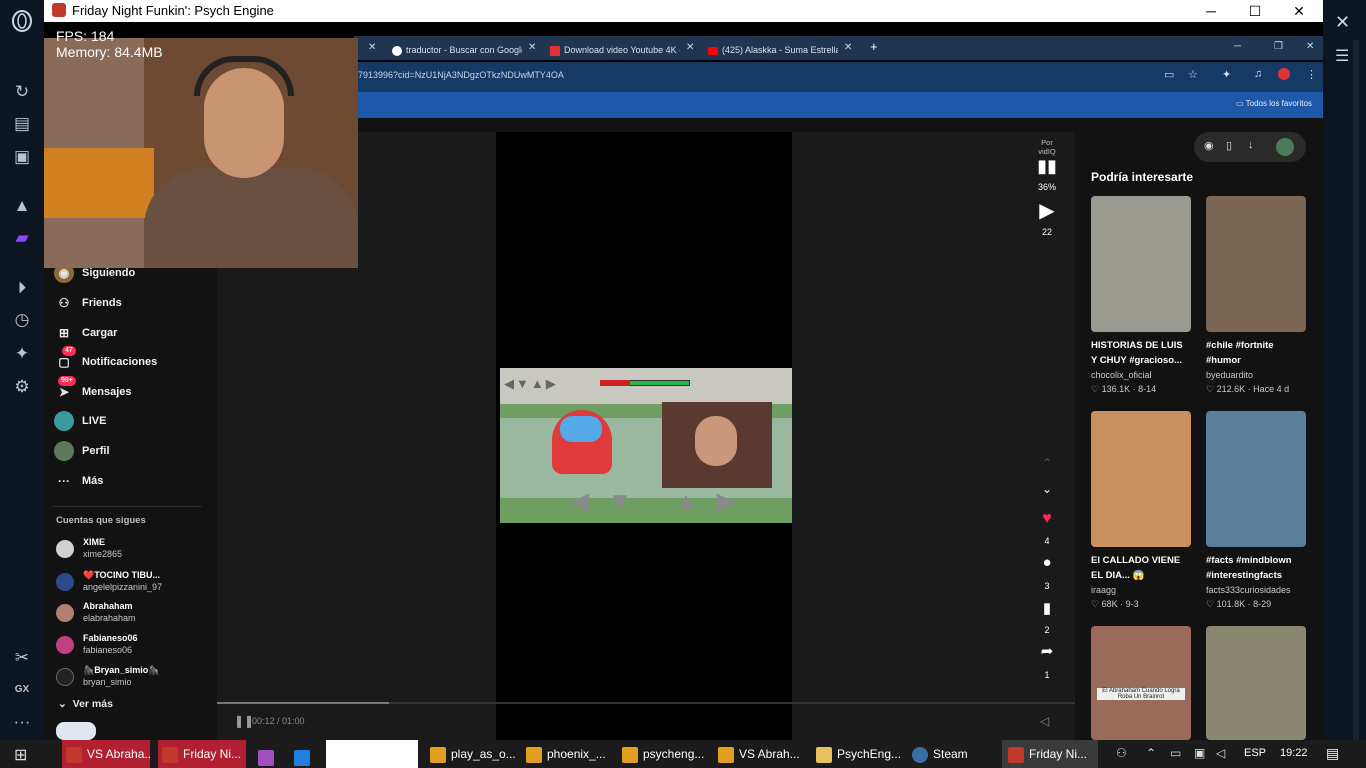 This screenshot has height=768, width=1366. I want to click on share-icon: ➦, so click(1047, 651).